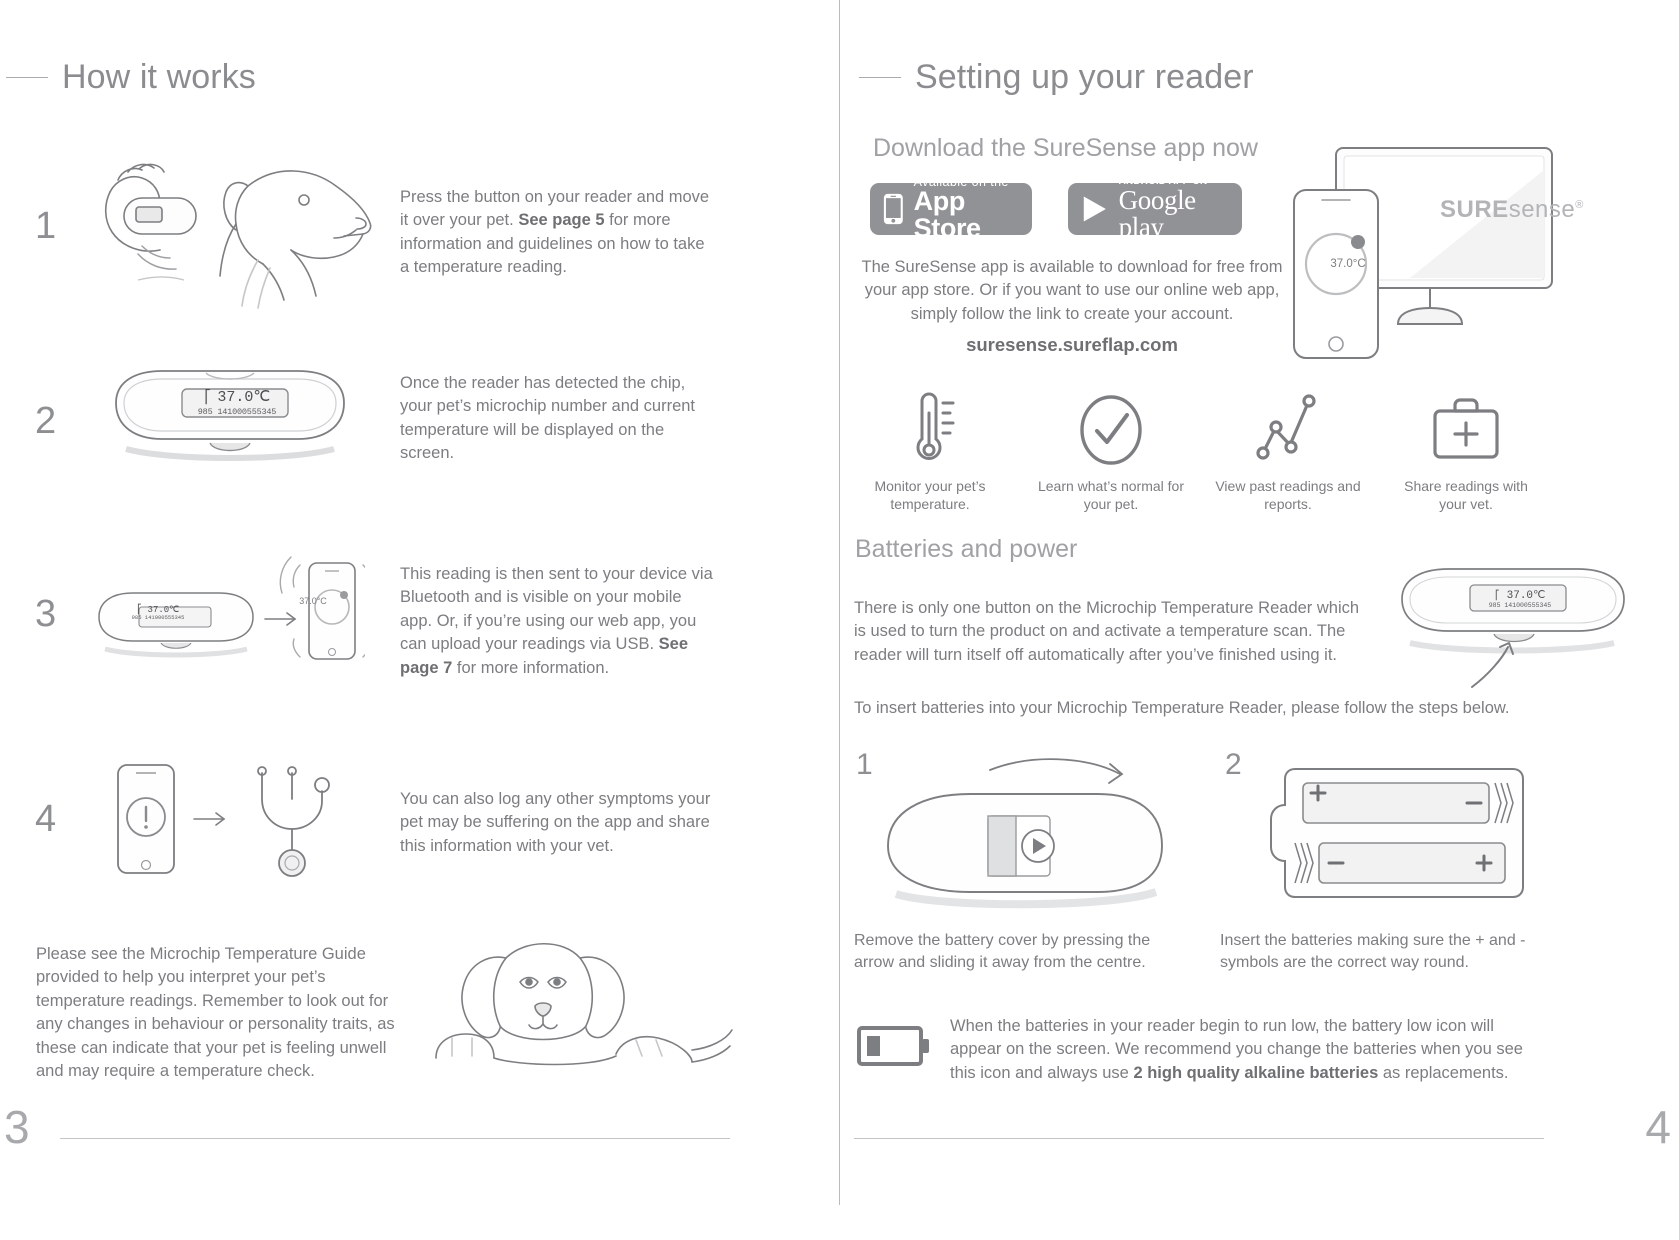 This screenshot has height=1240, width=1679. I want to click on phone-temperature-left: 37.0°C, so click(313, 601).